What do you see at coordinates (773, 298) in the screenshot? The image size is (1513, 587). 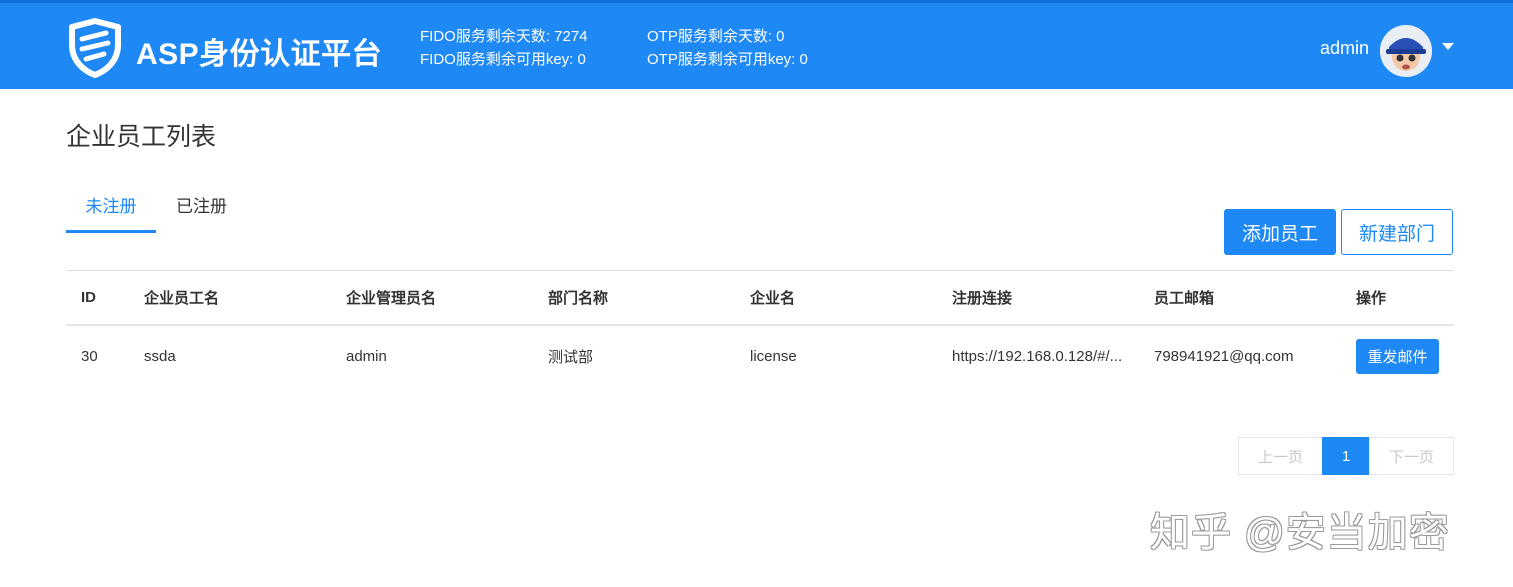 I see `column-header: 企业名` at bounding box center [773, 298].